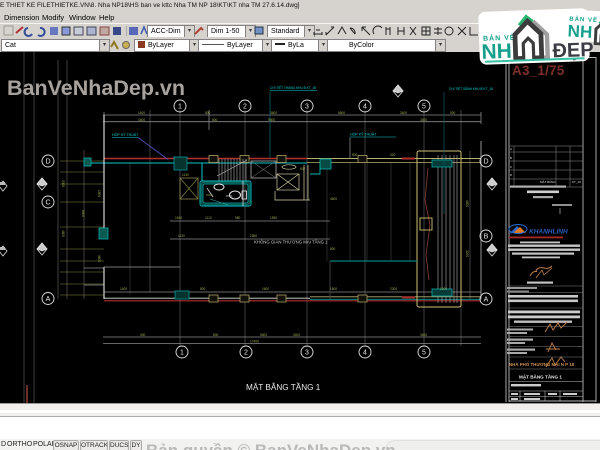 This screenshot has width=600, height=450. Describe the element at coordinates (265, 289) in the screenshot. I see `svg-text: 1600` at that location.